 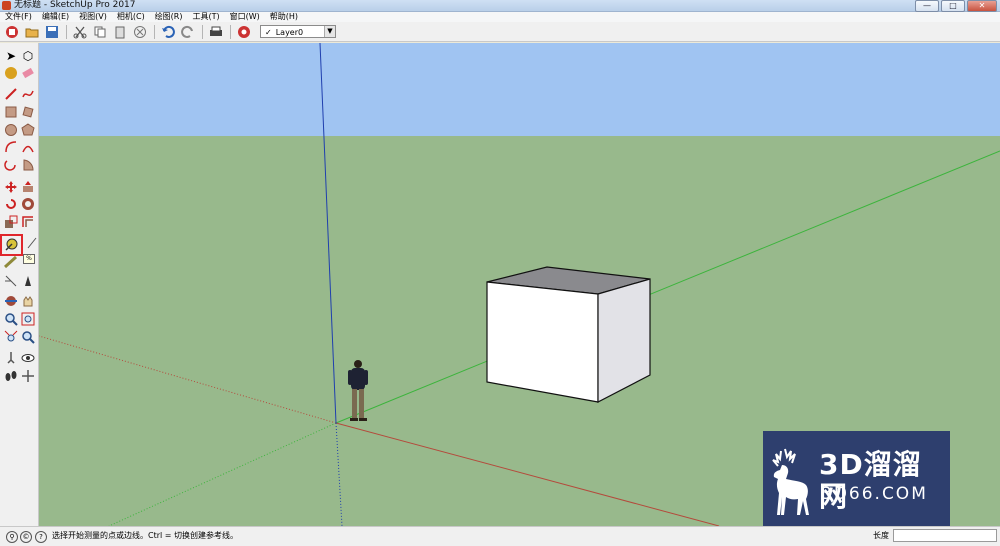 I want to click on rectangle-tool-icon, so click(x=11, y=113).